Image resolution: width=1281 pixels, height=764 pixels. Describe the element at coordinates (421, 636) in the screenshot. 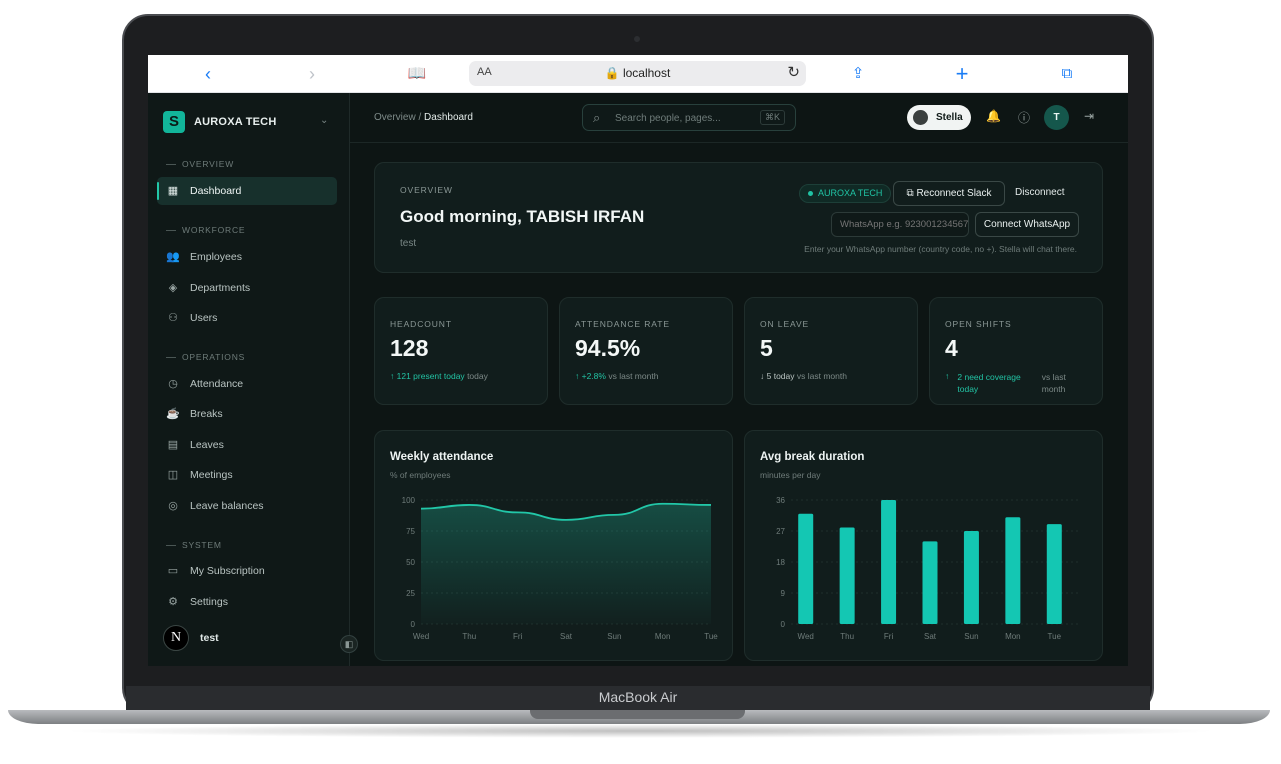

I see `x-tick-label: Wed` at that location.